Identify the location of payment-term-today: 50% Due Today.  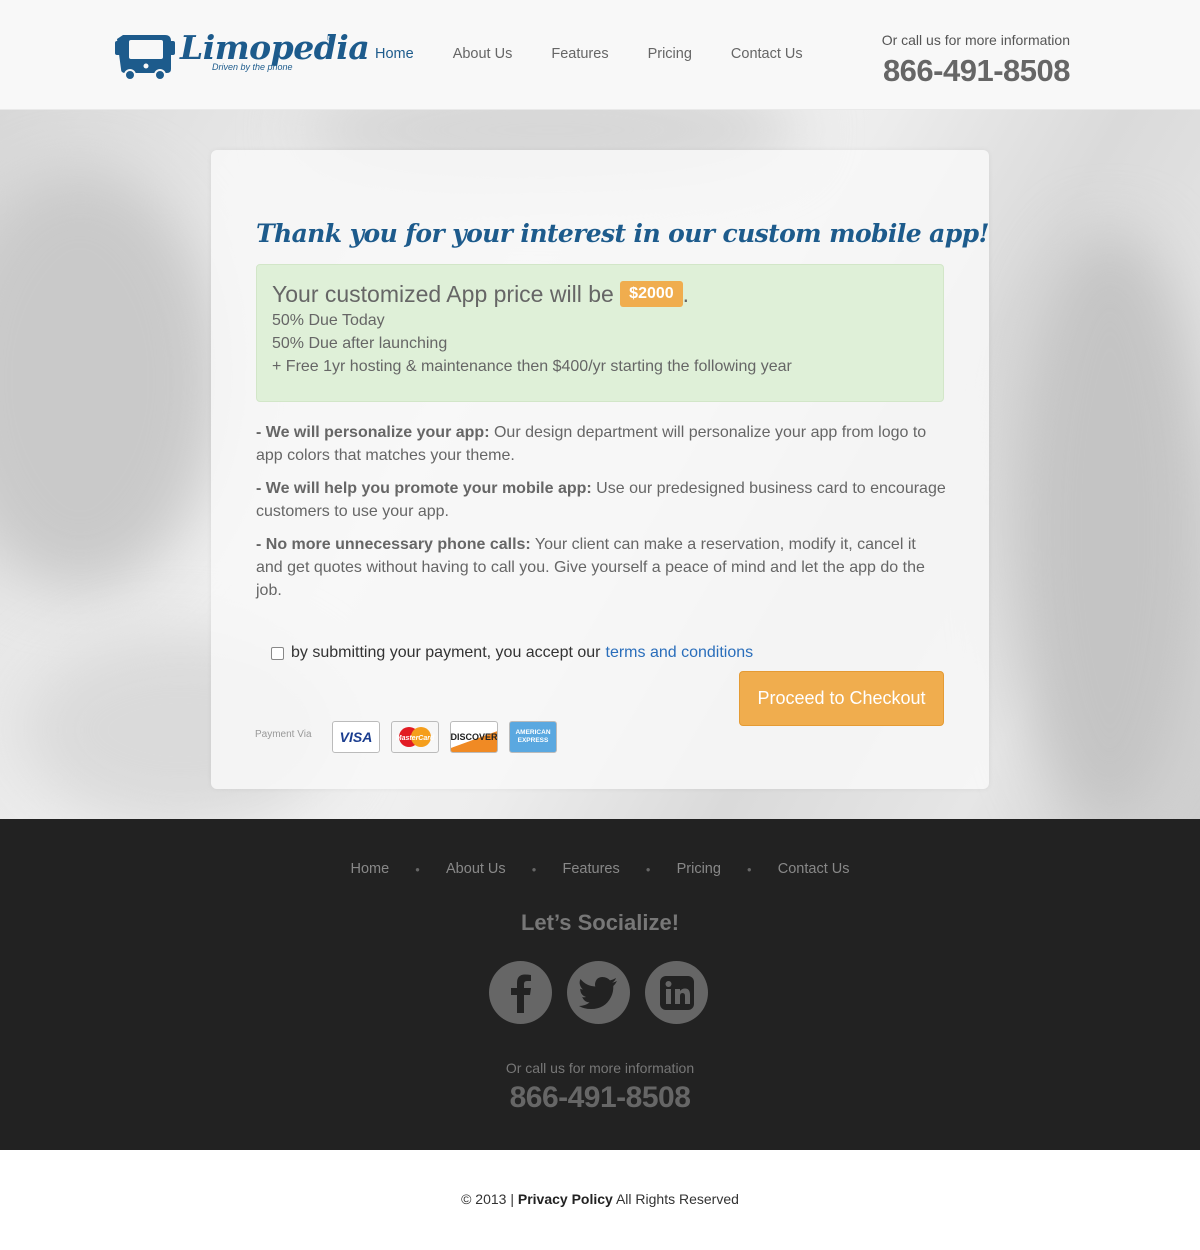
(328, 320).